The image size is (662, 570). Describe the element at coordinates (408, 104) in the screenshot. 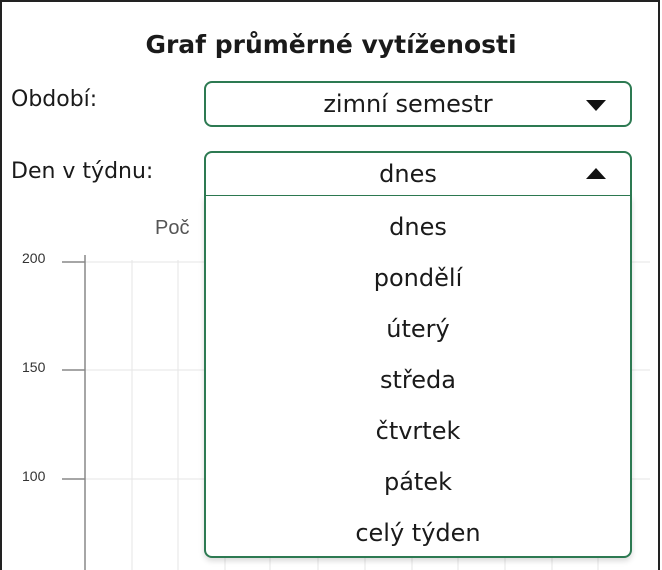

I see `period-select-value: zimní semestr` at that location.